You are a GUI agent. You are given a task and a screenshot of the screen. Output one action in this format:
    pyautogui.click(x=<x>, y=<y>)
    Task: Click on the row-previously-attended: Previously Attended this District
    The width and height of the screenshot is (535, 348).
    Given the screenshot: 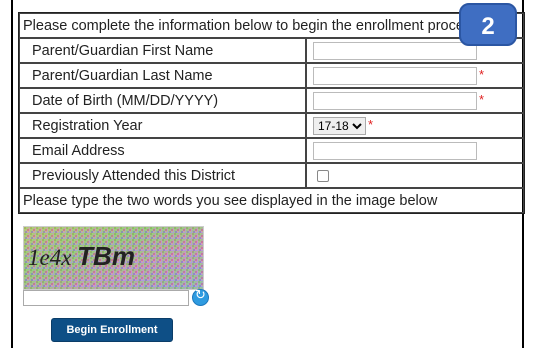 What is the action you would take?
    pyautogui.click(x=271, y=175)
    